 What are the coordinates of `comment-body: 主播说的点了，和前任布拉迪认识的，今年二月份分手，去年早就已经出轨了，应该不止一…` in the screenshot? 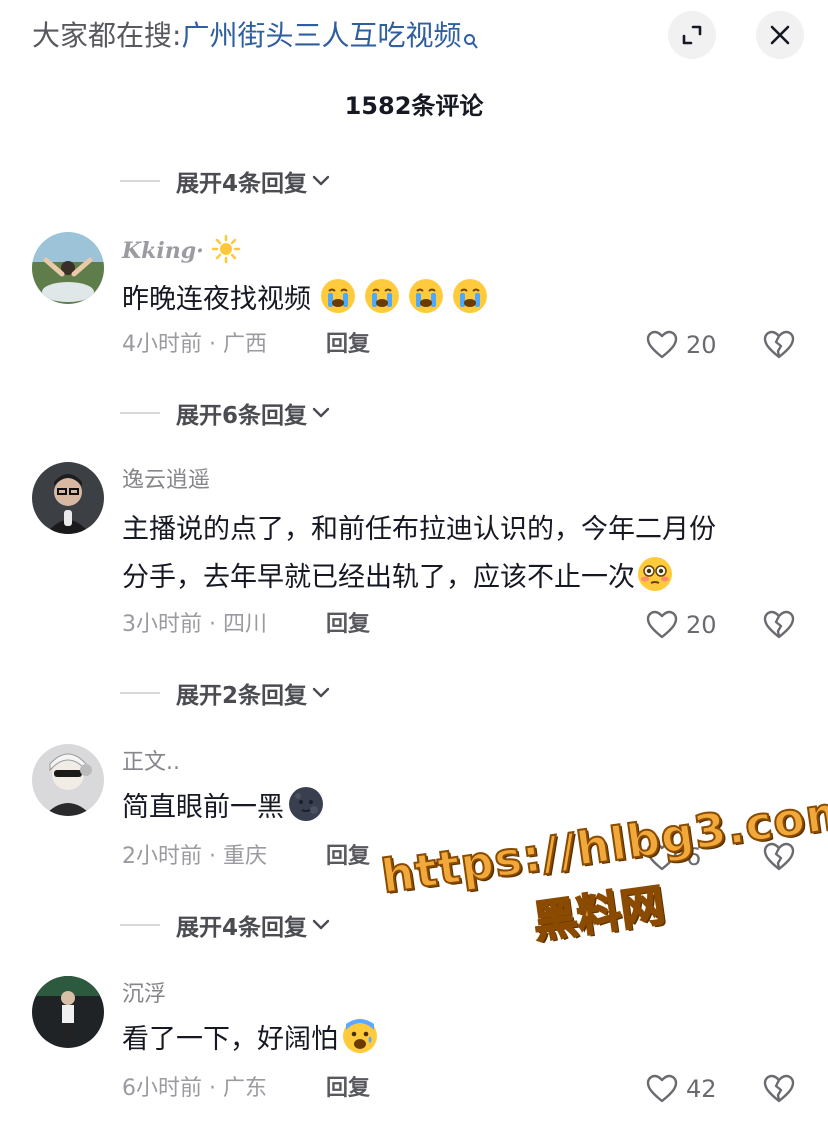 It's located at (419, 553).